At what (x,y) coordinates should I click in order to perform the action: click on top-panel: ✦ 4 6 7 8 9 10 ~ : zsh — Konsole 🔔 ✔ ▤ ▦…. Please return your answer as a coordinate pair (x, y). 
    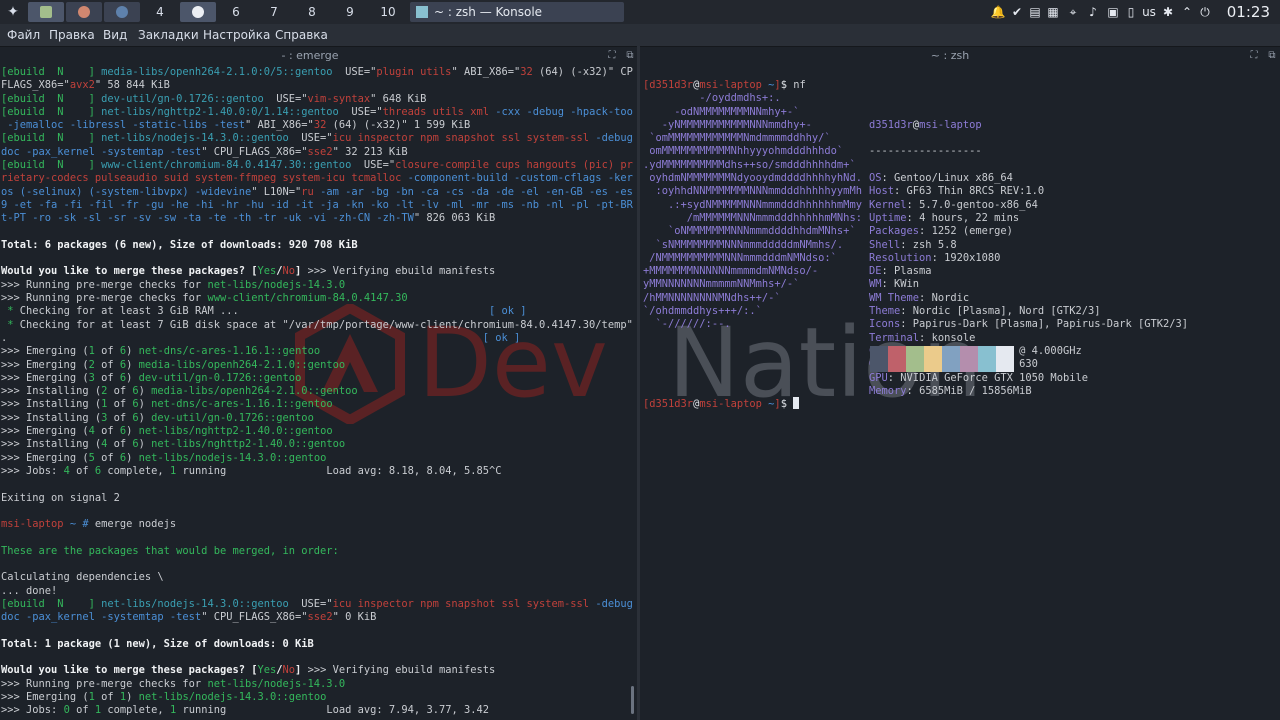
    Looking at the image, I should click on (640, 12).